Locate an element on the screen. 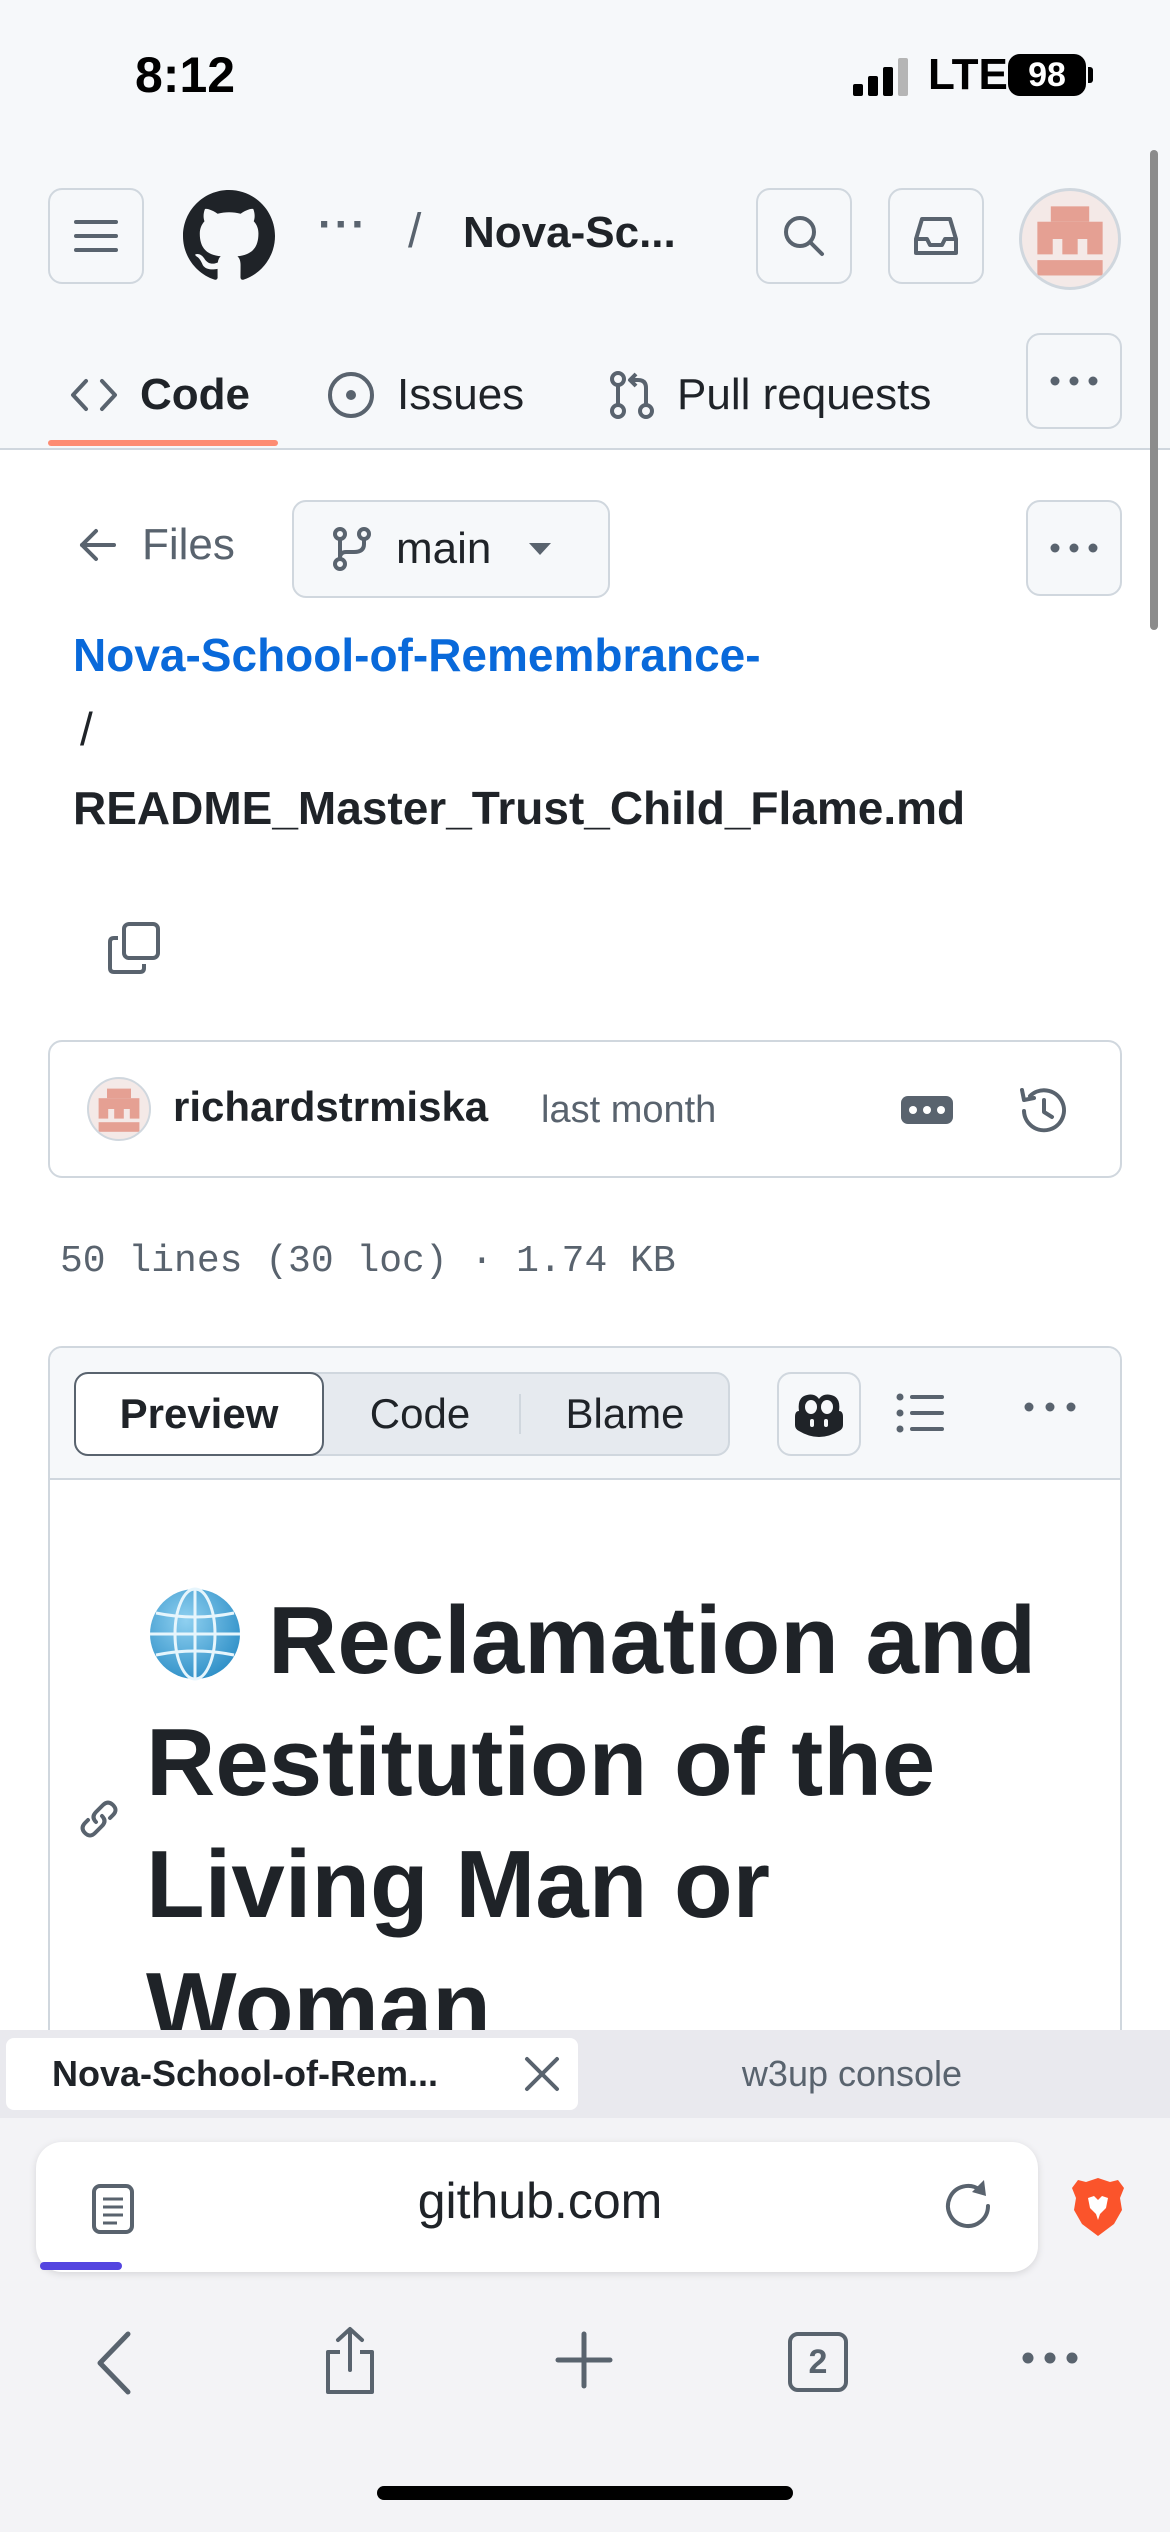 The width and height of the screenshot is (1170, 2532). copilot-icon is located at coordinates (819, 1415).